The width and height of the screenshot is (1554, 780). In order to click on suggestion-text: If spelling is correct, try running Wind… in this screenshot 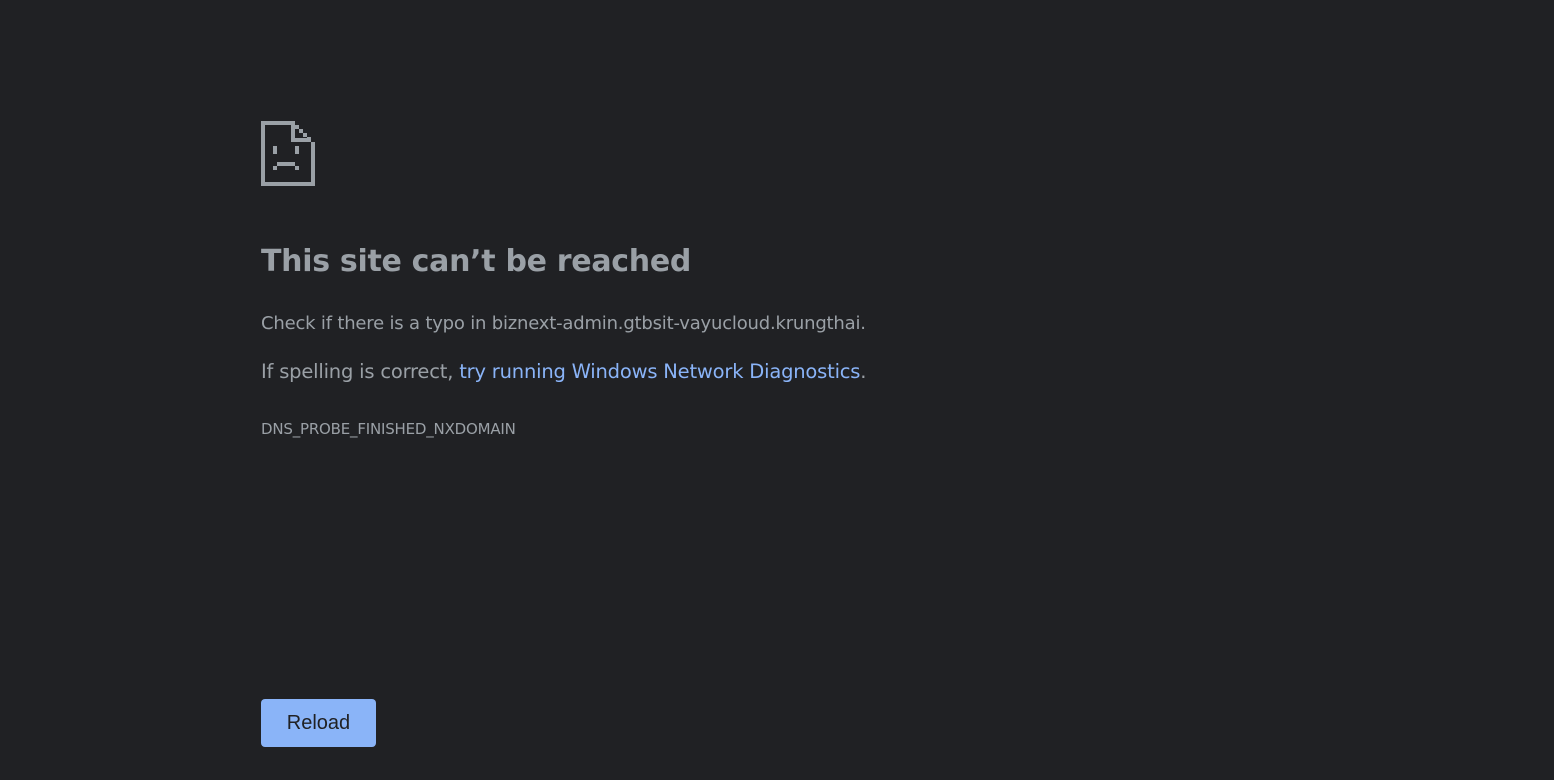, I will do `click(563, 372)`.